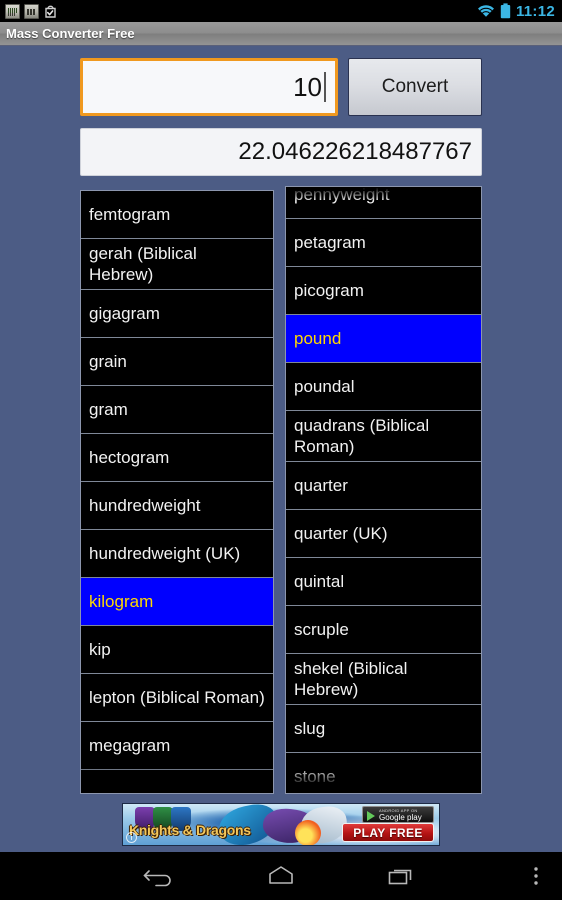  I want to click on list-item-label: scruple, so click(321, 629).